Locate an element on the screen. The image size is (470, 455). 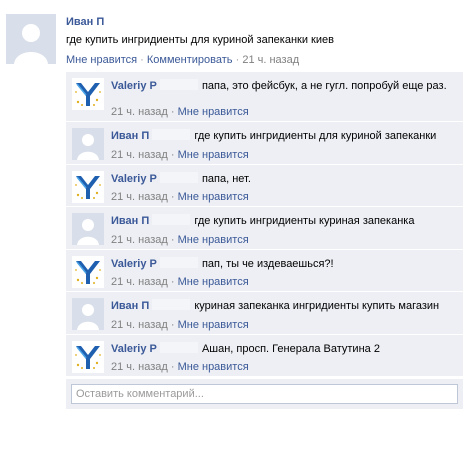
comment-body: Valeriy P пап, ты че издеваешься?! is located at coordinates (283, 264).